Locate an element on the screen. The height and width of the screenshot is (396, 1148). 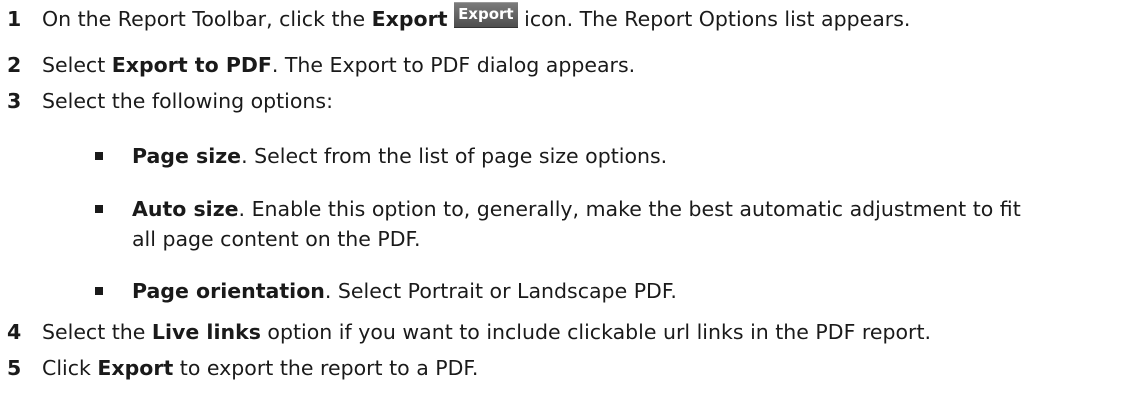
step-number: 4 is located at coordinates (14, 332).